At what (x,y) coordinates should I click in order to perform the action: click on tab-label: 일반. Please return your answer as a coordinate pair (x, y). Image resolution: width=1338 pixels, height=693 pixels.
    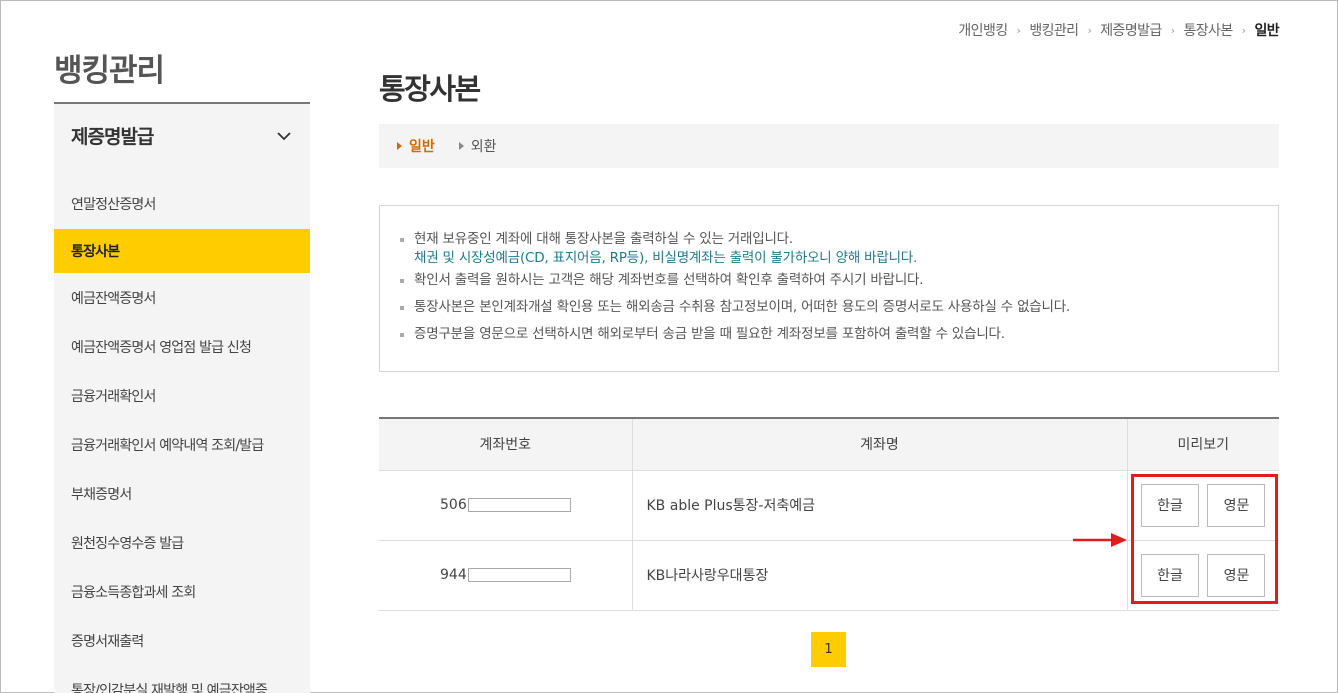
    Looking at the image, I should click on (422, 147).